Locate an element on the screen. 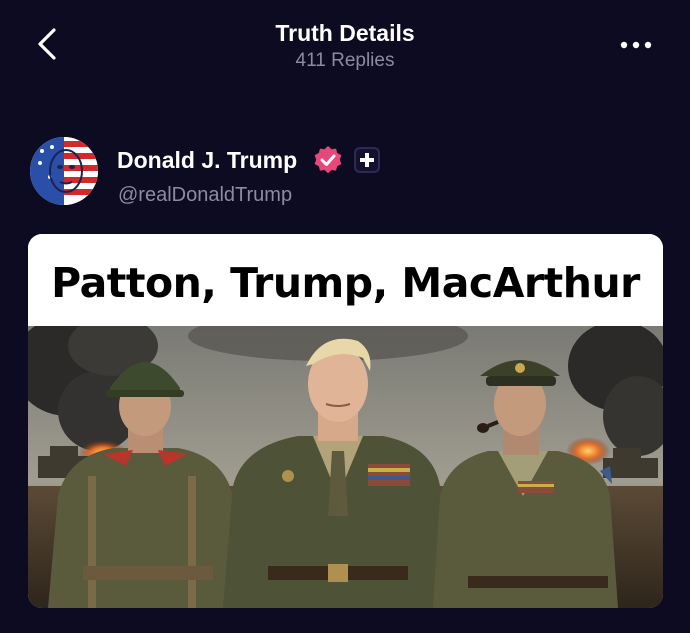 This screenshot has height=633, width=690. author-handle: @realDonaldTrump is located at coordinates (205, 195).